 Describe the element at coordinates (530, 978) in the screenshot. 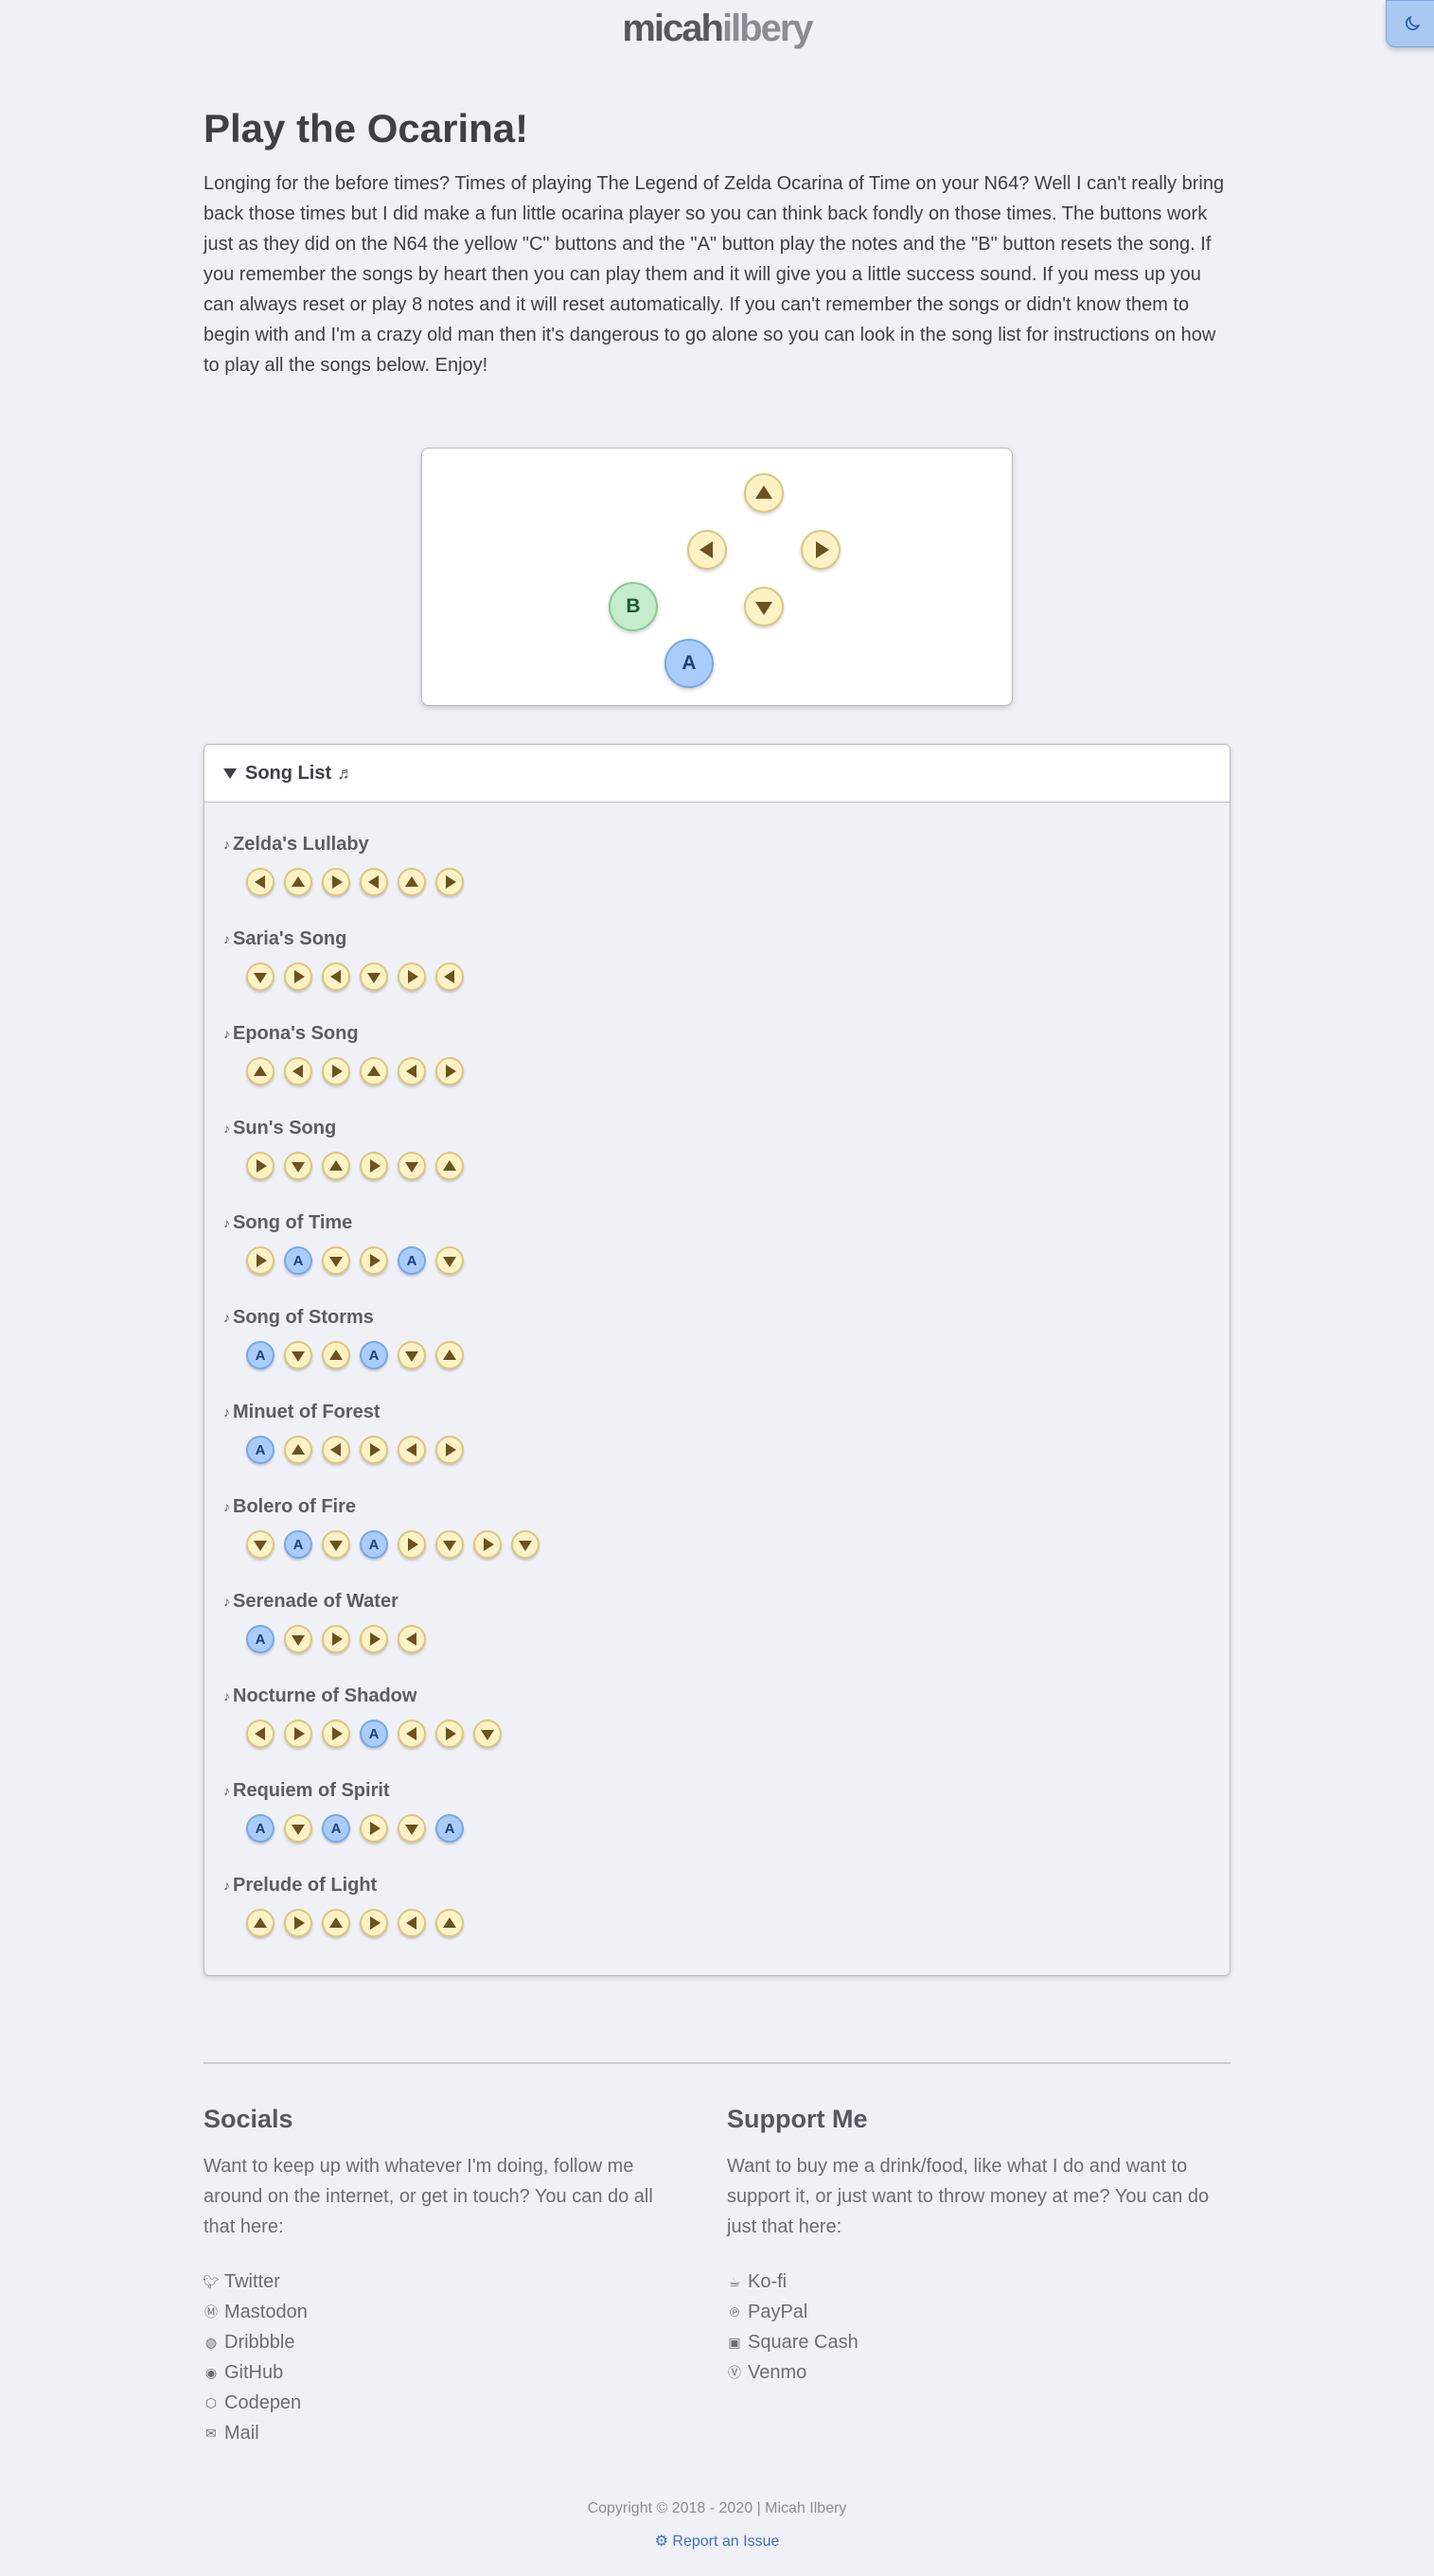

I see `song-notes` at that location.